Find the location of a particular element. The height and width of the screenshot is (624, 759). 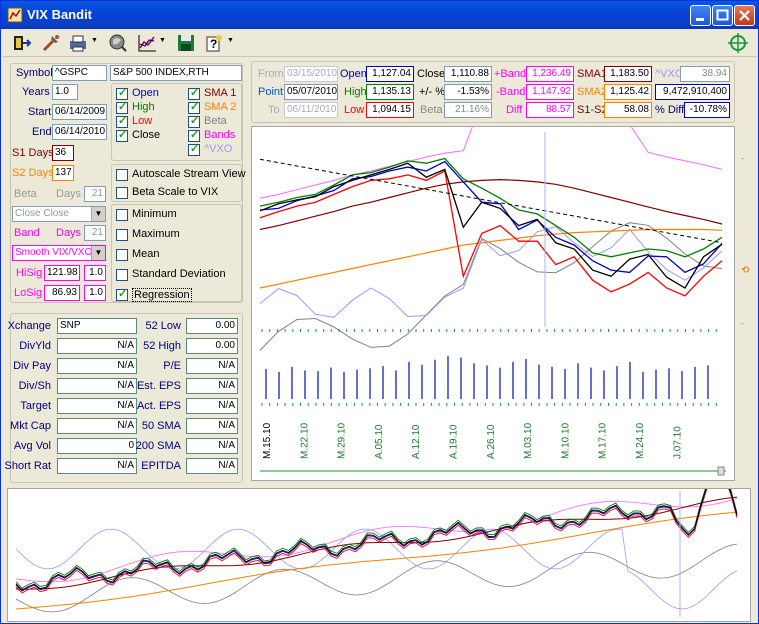

checkbox-open is located at coordinates (122, 93).